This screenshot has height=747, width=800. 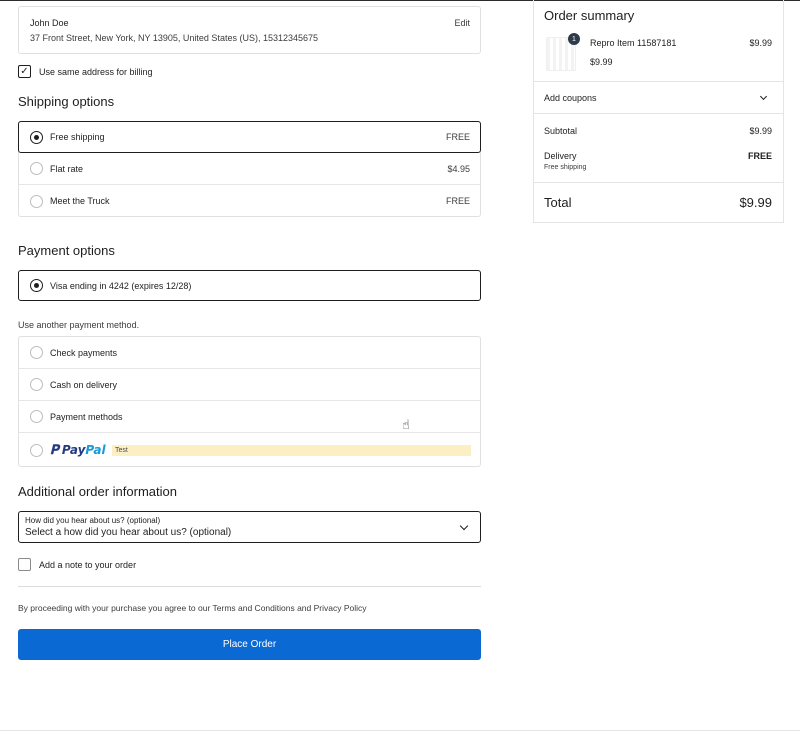 I want to click on other-payment-label: Use another payment method., so click(x=79, y=325).